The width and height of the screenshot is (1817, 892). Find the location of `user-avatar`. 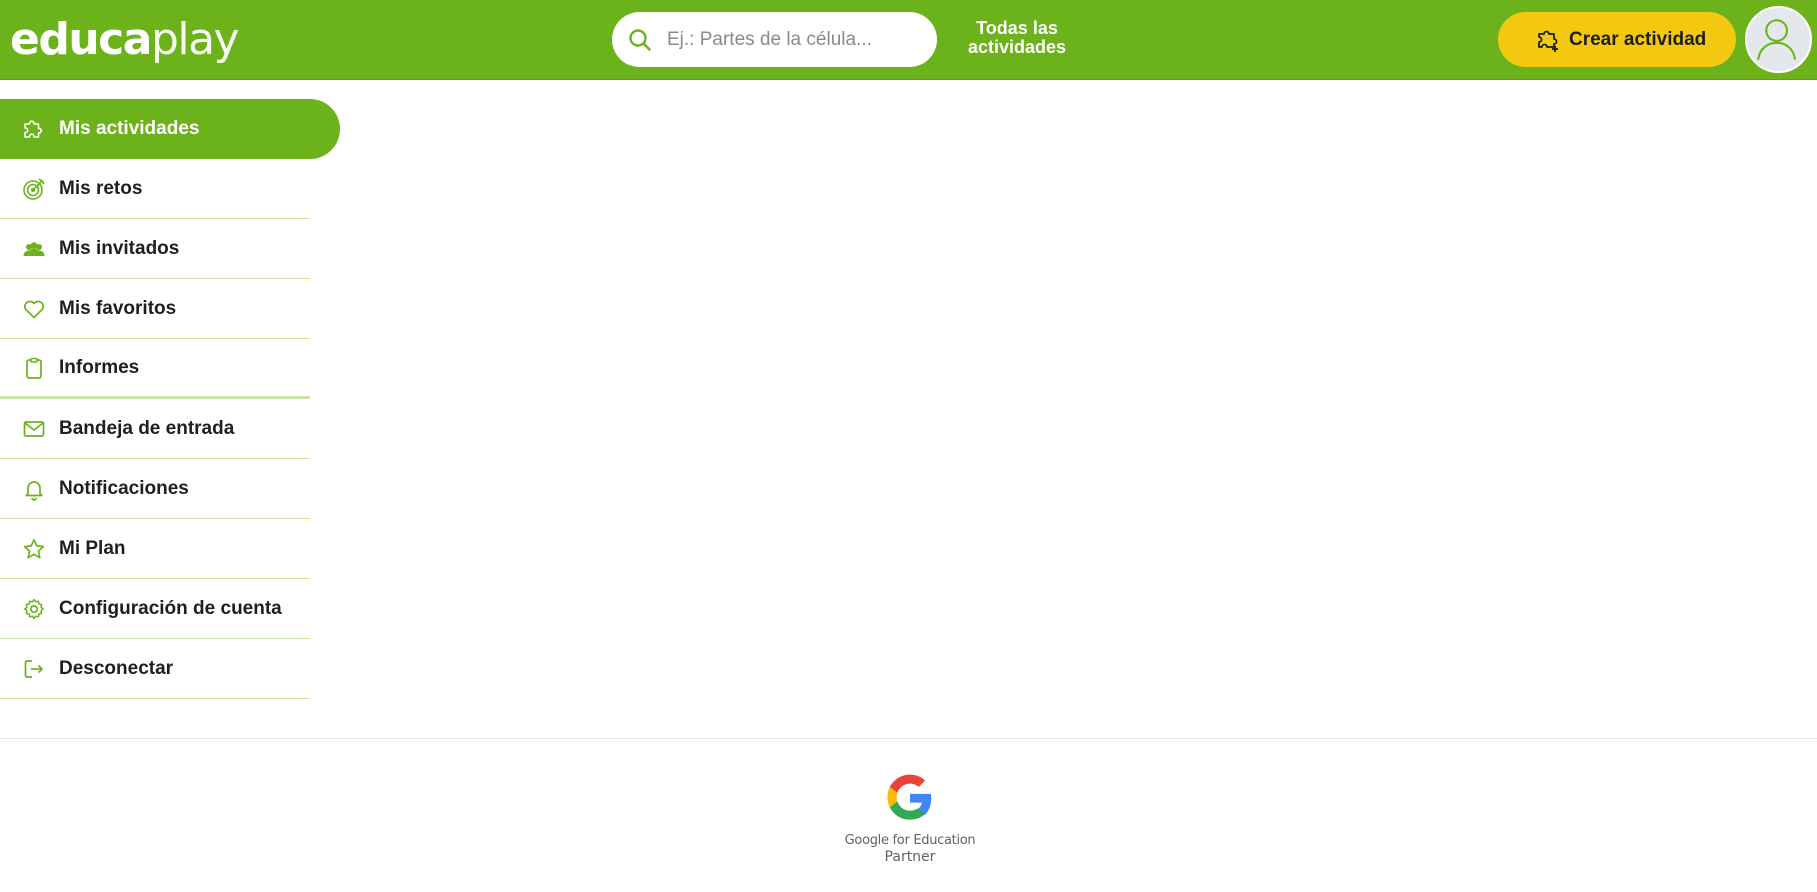

user-avatar is located at coordinates (1778, 39).